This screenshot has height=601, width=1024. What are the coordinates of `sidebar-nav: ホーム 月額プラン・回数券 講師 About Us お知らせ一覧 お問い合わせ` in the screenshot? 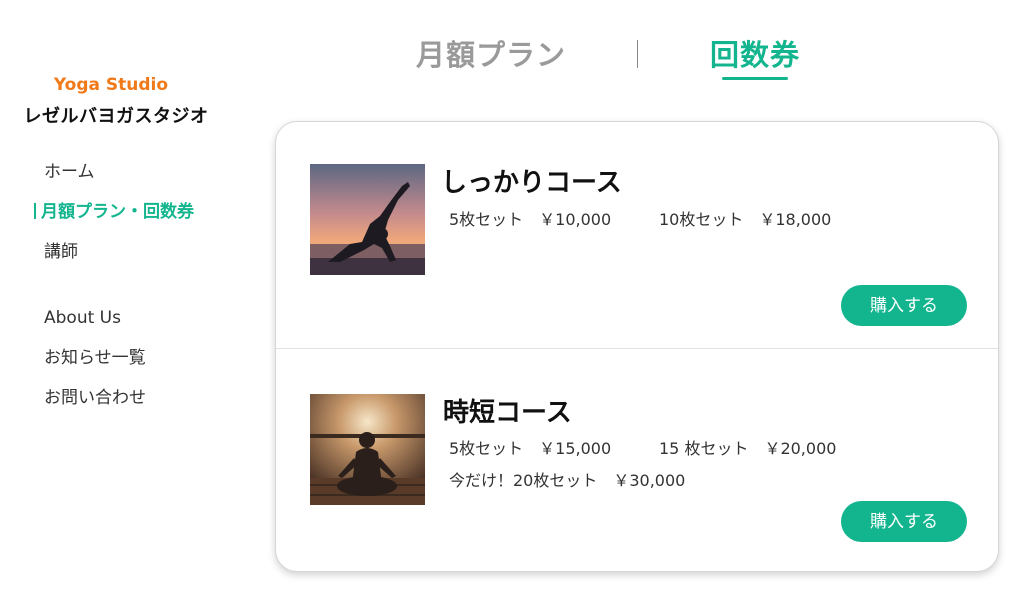 It's located at (117, 293).